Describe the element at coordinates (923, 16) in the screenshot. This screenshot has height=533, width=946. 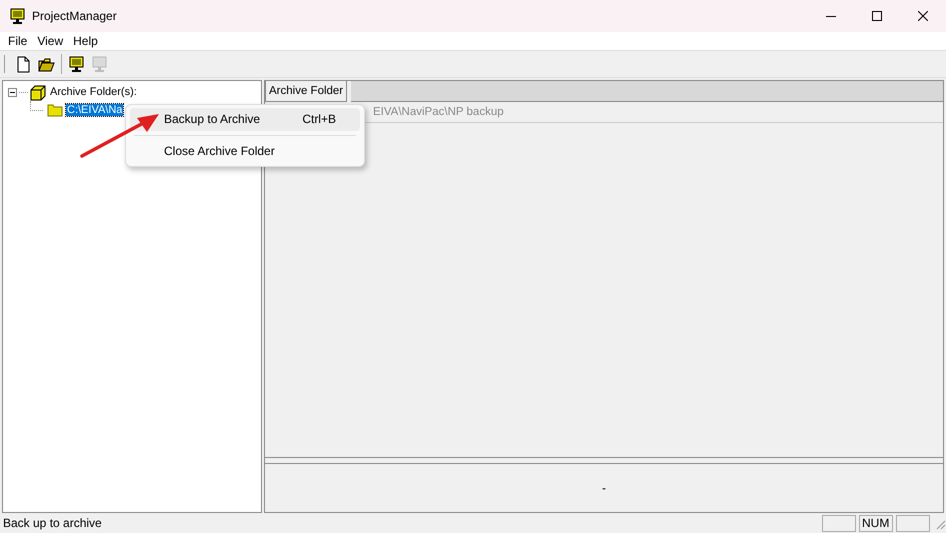
I see `close-icon` at that location.